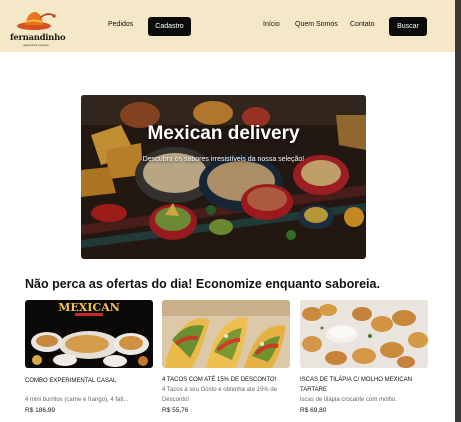  What do you see at coordinates (71, 381) in the screenshot?
I see `offer-title: COMBO EXPERIMENTAL CASAL` at bounding box center [71, 381].